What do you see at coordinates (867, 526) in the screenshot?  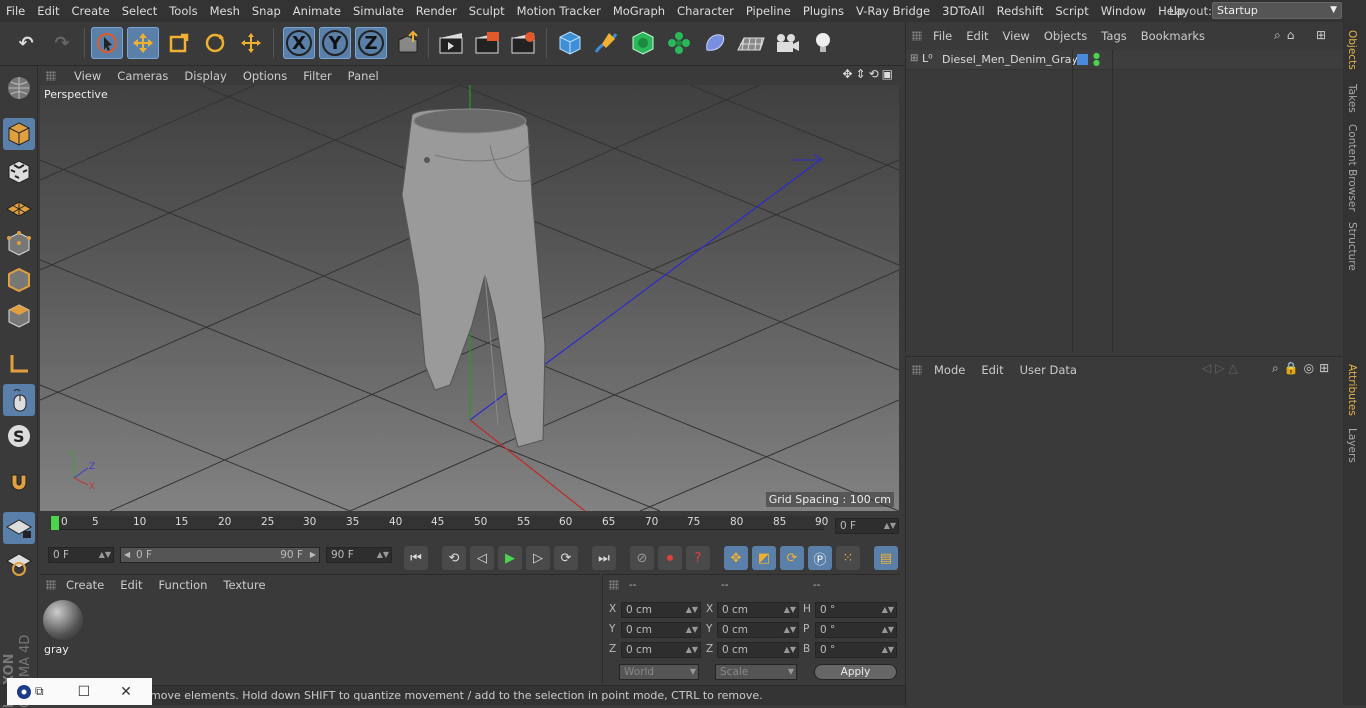 I see `current-frame-field: 0 F ▲▼` at bounding box center [867, 526].